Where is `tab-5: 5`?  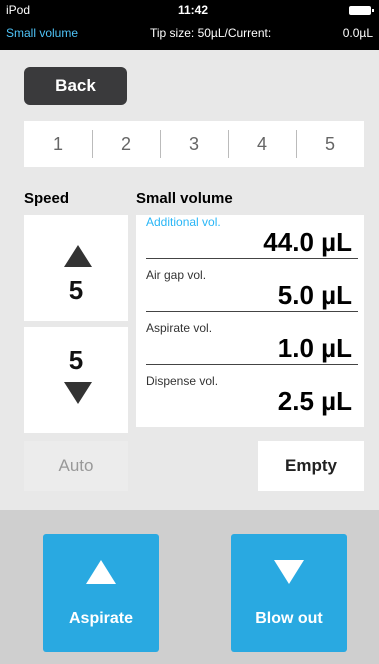
tab-5: 5 is located at coordinates (330, 143).